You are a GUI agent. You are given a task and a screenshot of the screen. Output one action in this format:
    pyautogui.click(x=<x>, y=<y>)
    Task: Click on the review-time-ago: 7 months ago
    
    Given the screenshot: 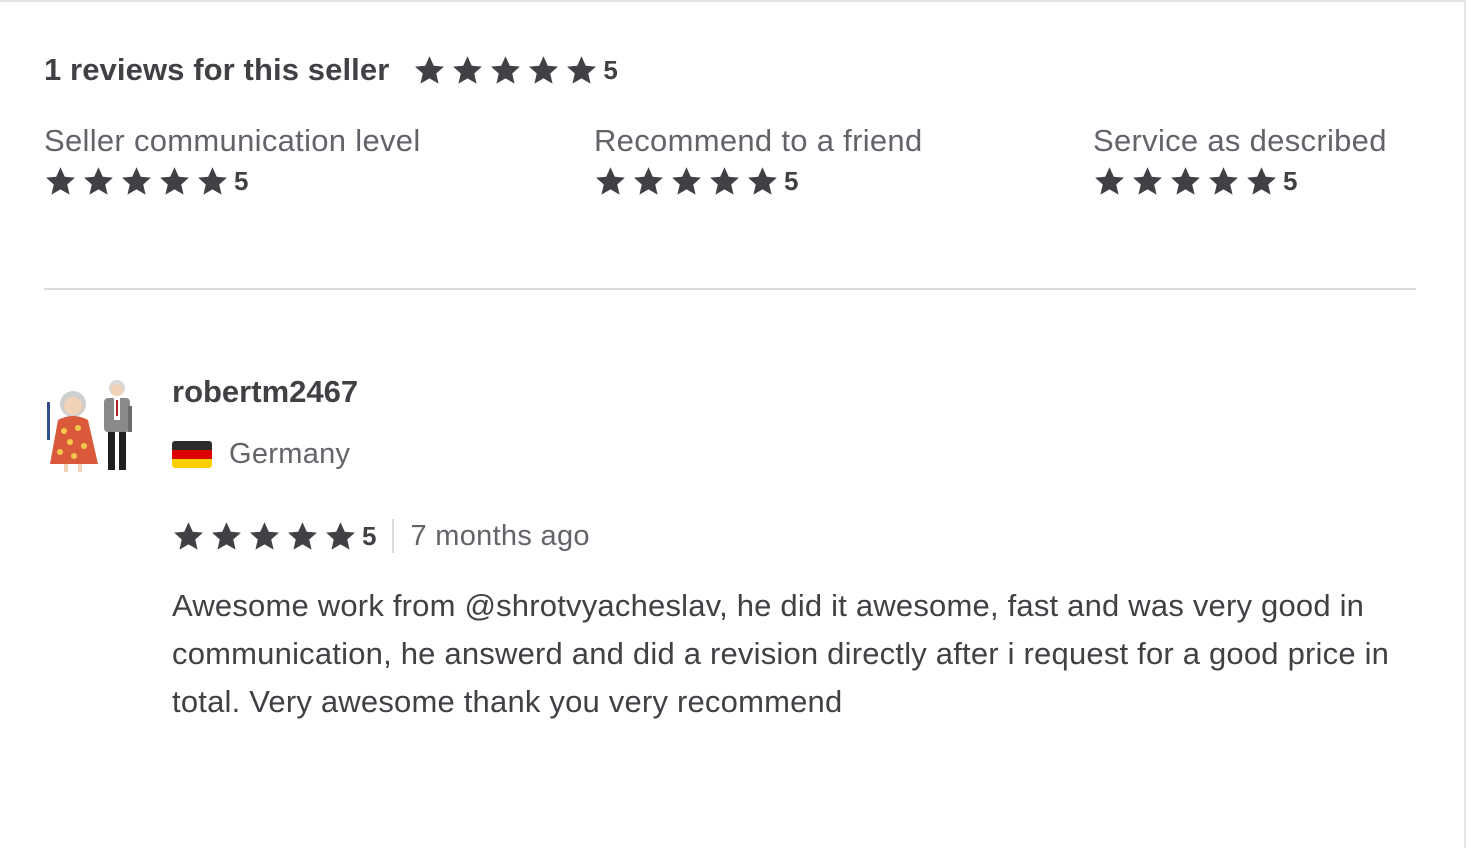 What is the action you would take?
    pyautogui.click(x=500, y=535)
    